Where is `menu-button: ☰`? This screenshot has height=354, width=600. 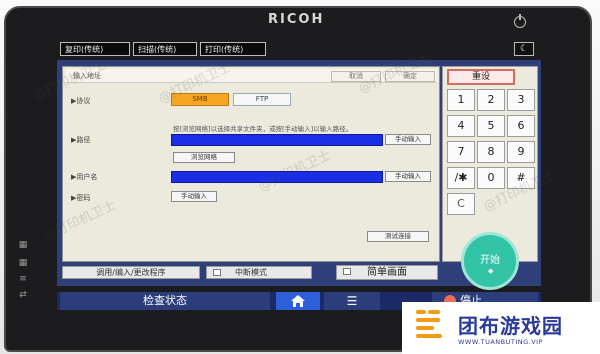 menu-button: ☰ is located at coordinates (352, 301).